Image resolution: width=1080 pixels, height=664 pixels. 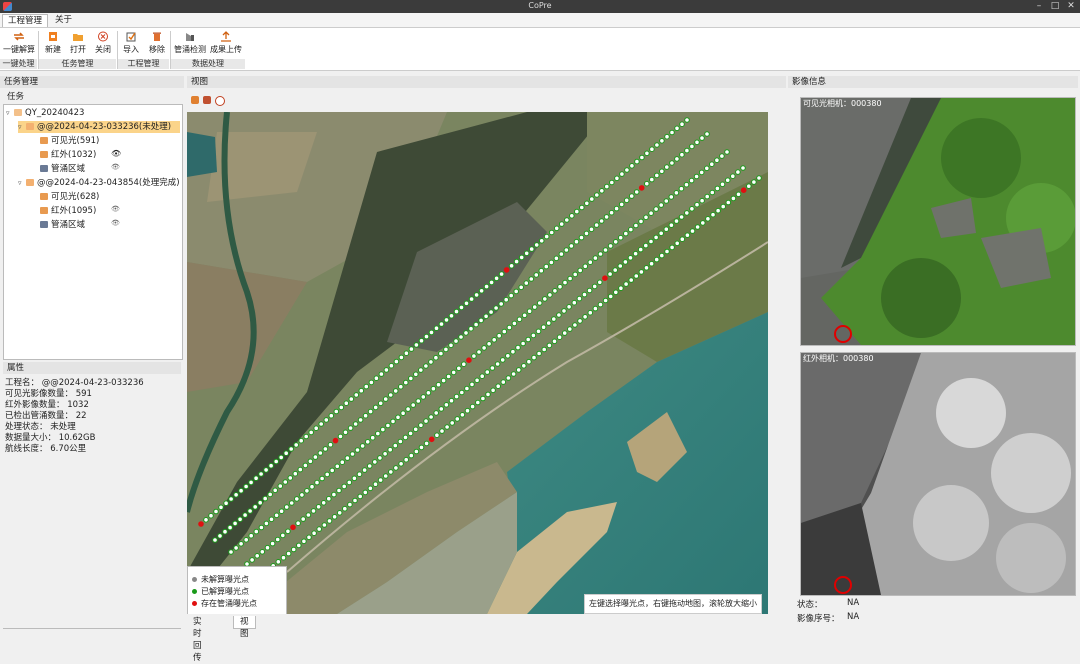 I want to click on save-view-icon, so click(x=207, y=100).